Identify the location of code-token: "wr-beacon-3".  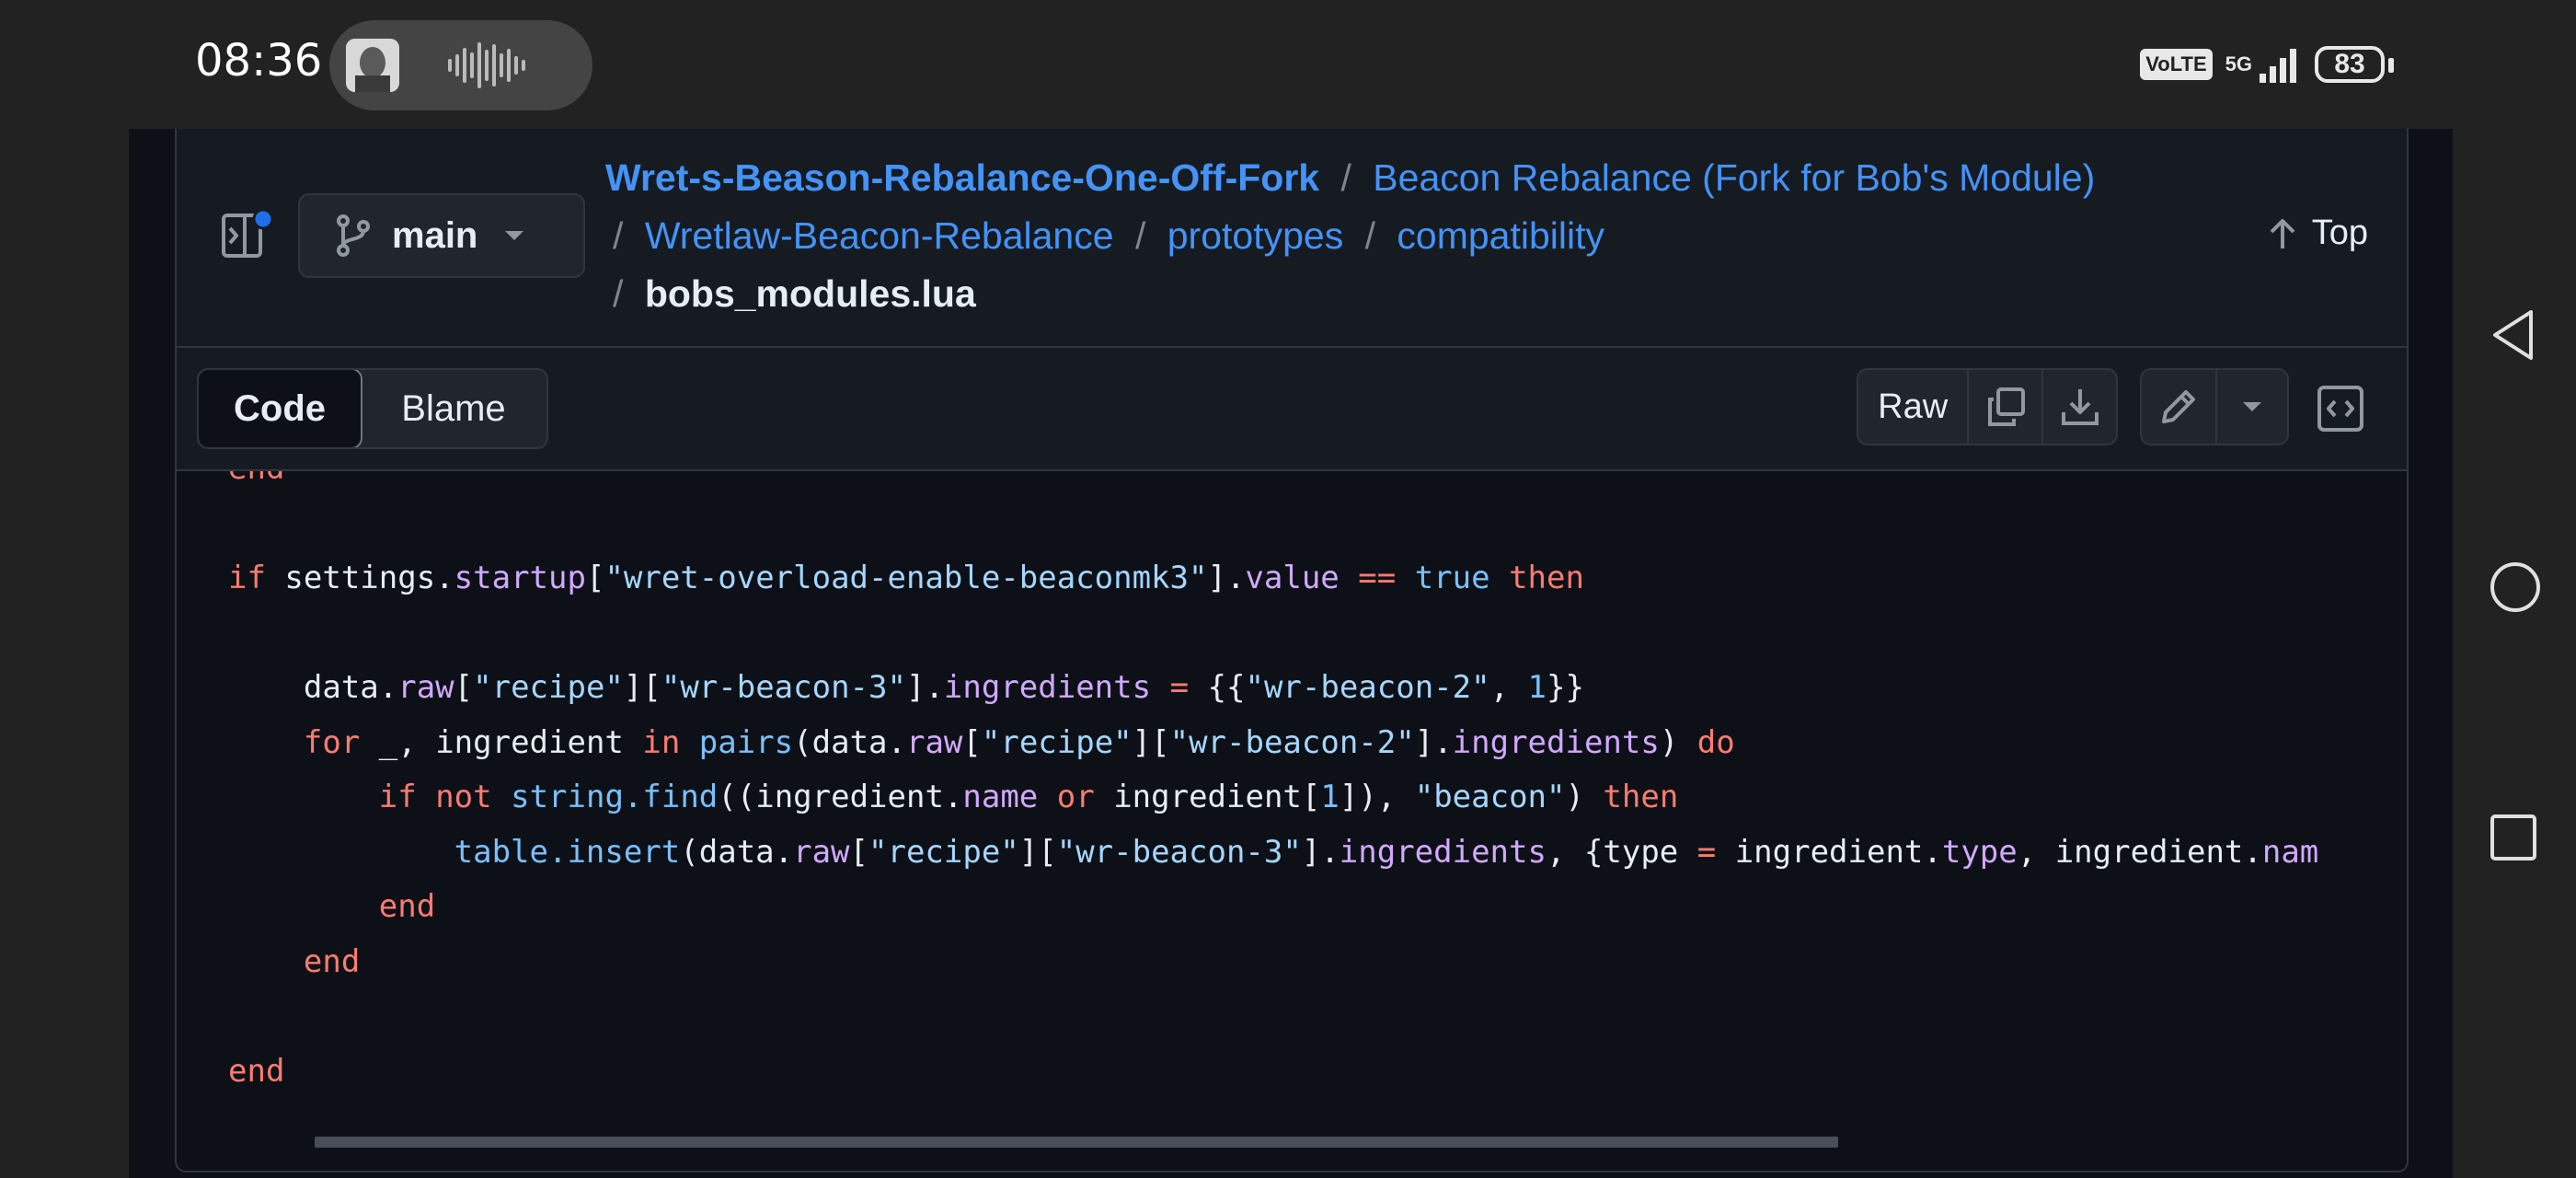
(1179, 852).